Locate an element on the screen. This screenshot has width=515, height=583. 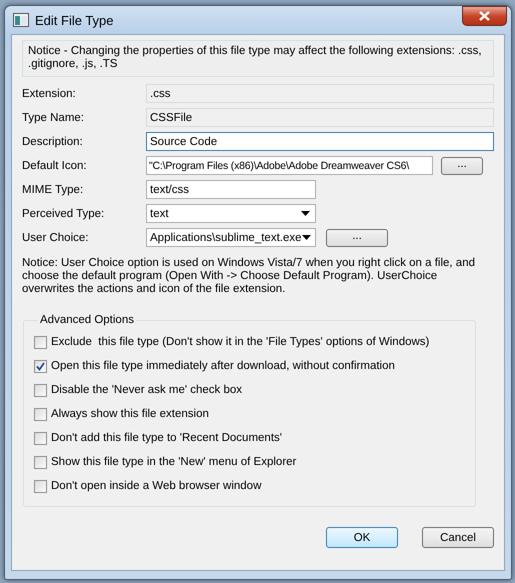
dialog-button: Cancel is located at coordinates (458, 537).